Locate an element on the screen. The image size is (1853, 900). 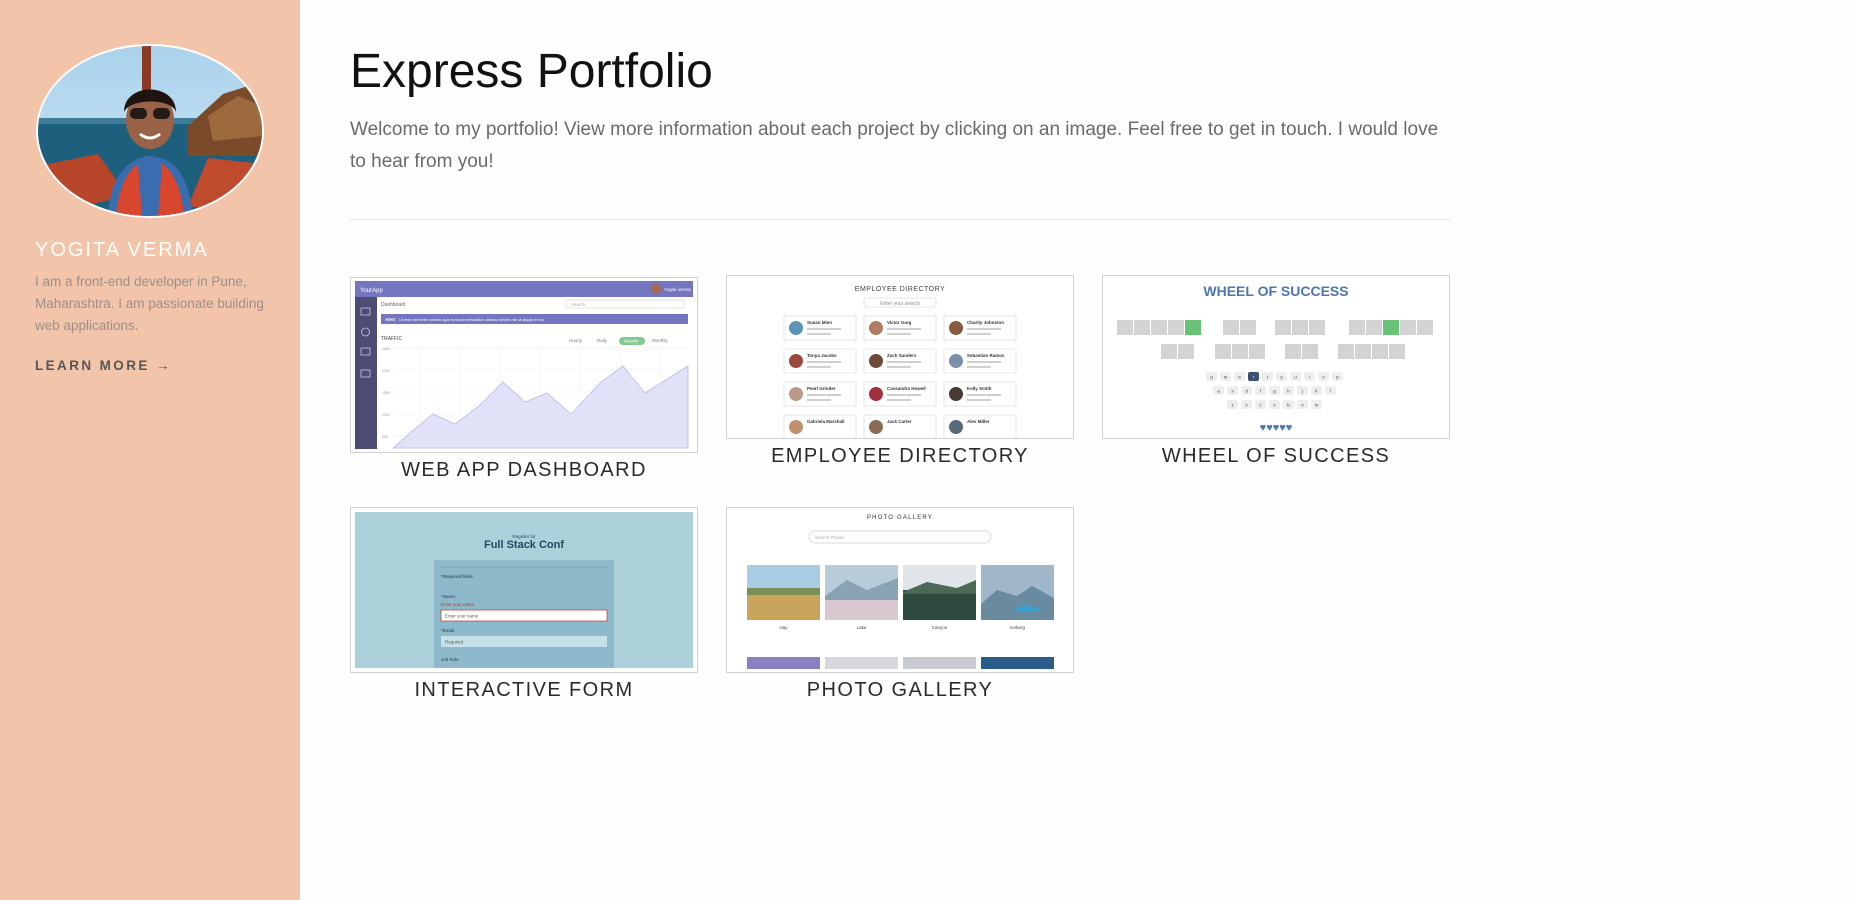
form-job-label: Job Role is located at coordinates (450, 659).